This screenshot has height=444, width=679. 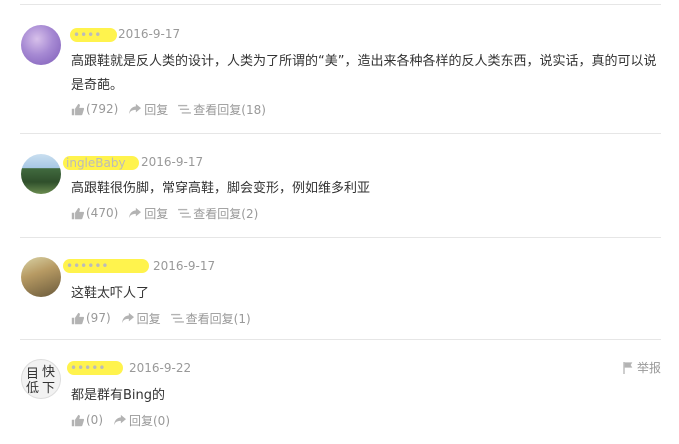 I want to click on username: ••••, so click(x=93, y=35).